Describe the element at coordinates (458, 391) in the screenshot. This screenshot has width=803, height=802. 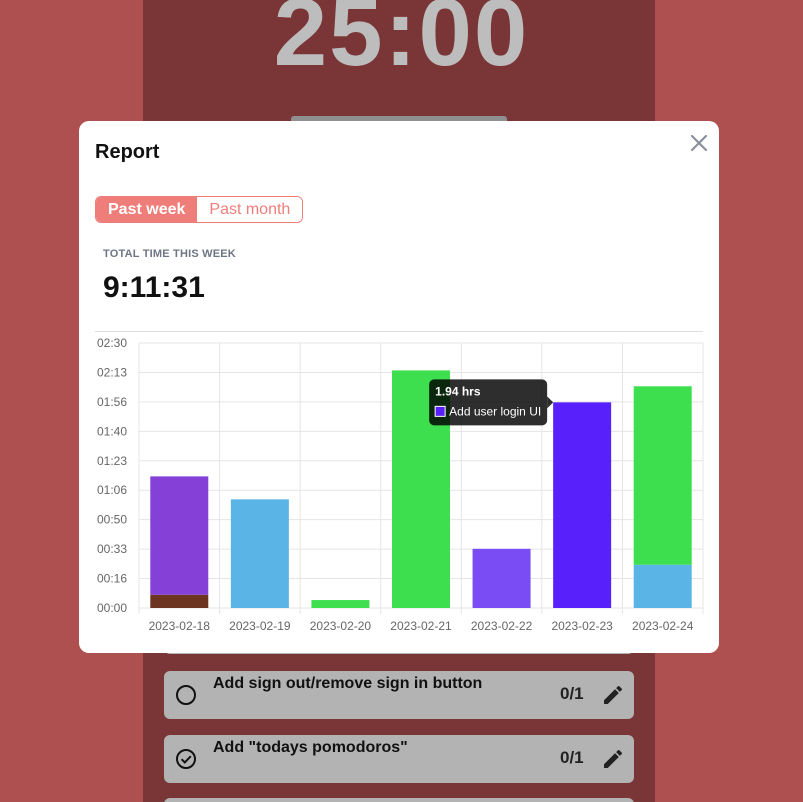
I see `tooltip-title: 1.94 hrs` at that location.